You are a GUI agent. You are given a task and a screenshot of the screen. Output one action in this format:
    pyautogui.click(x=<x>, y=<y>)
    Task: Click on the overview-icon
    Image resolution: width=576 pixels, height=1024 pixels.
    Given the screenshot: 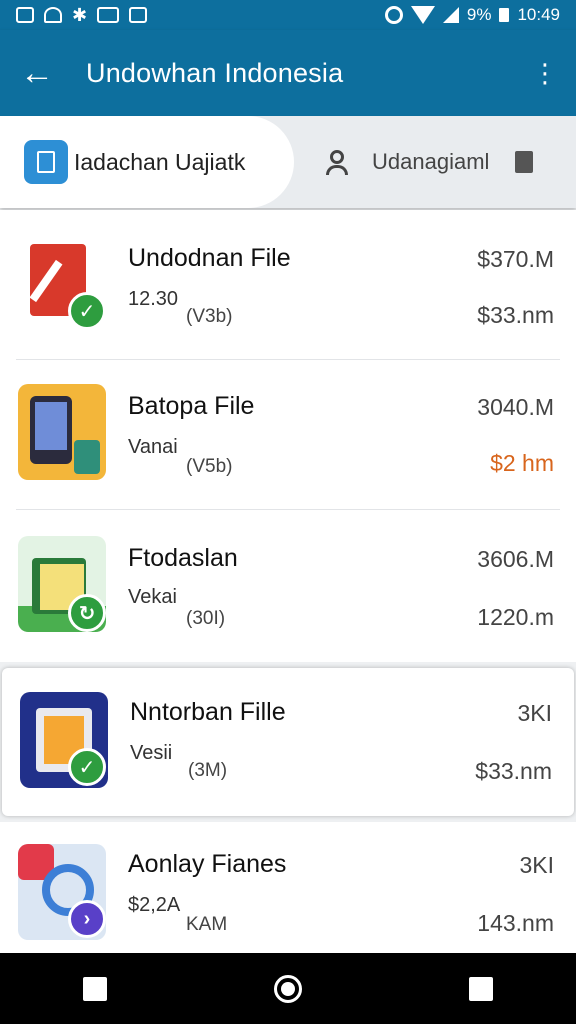 What is the action you would take?
    pyautogui.click(x=480, y=988)
    